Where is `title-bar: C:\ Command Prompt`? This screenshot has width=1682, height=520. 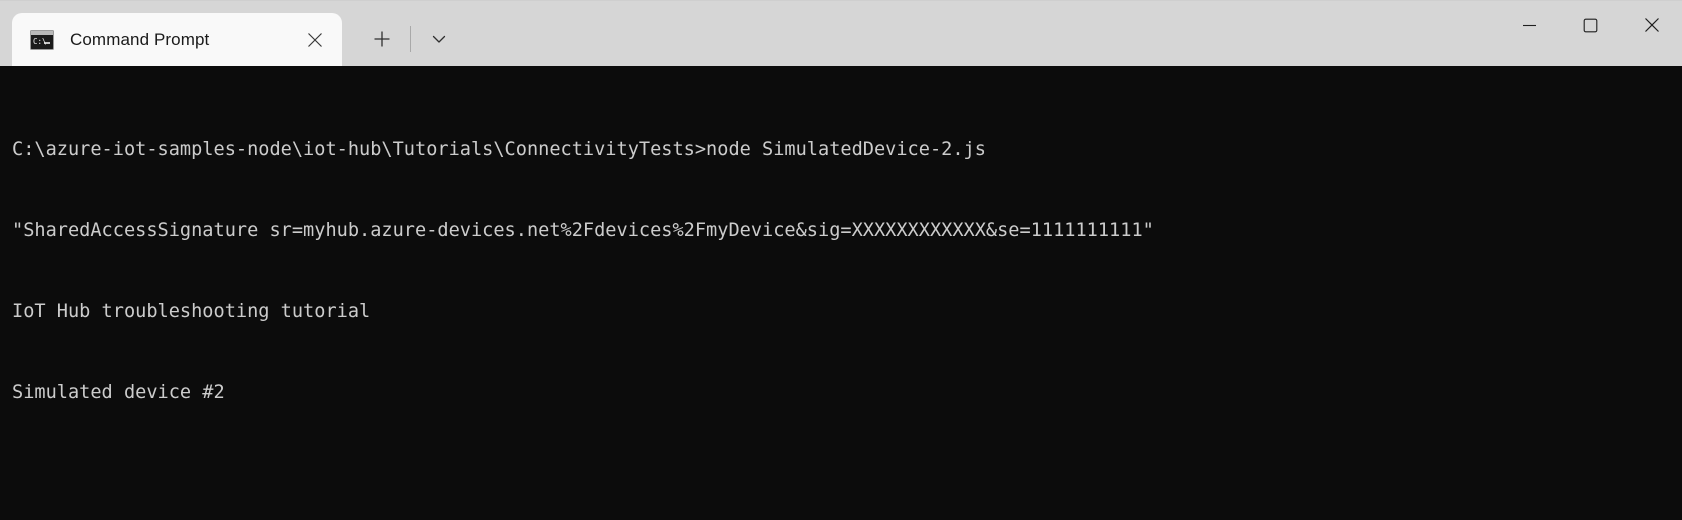
title-bar: C:\ Command Prompt is located at coordinates (841, 33).